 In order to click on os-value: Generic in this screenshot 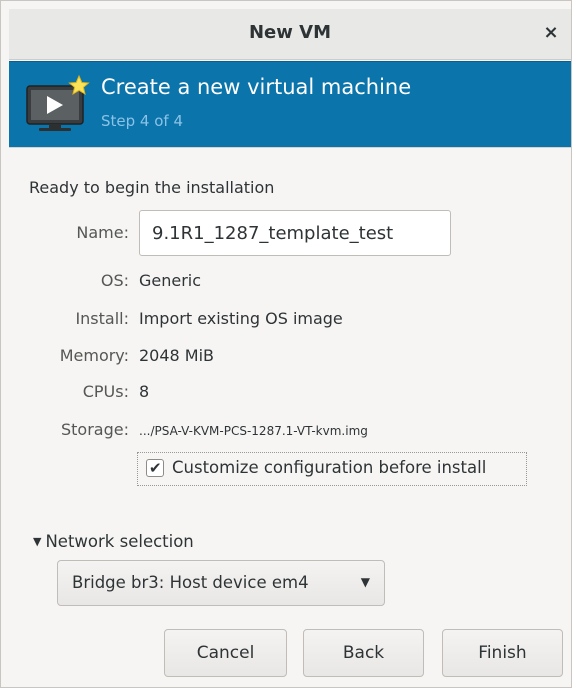, I will do `click(170, 280)`.